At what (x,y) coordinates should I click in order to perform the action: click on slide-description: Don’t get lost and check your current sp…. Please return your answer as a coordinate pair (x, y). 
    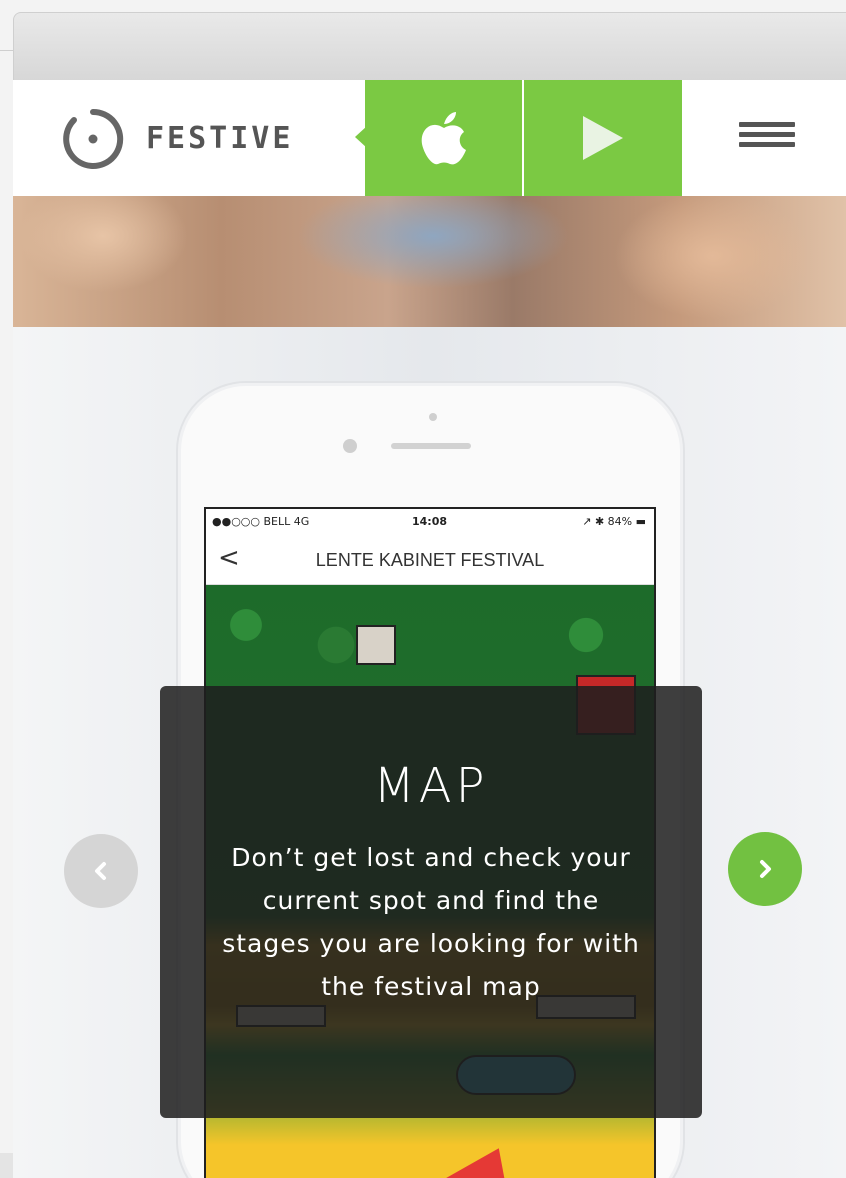
    Looking at the image, I should click on (431, 922).